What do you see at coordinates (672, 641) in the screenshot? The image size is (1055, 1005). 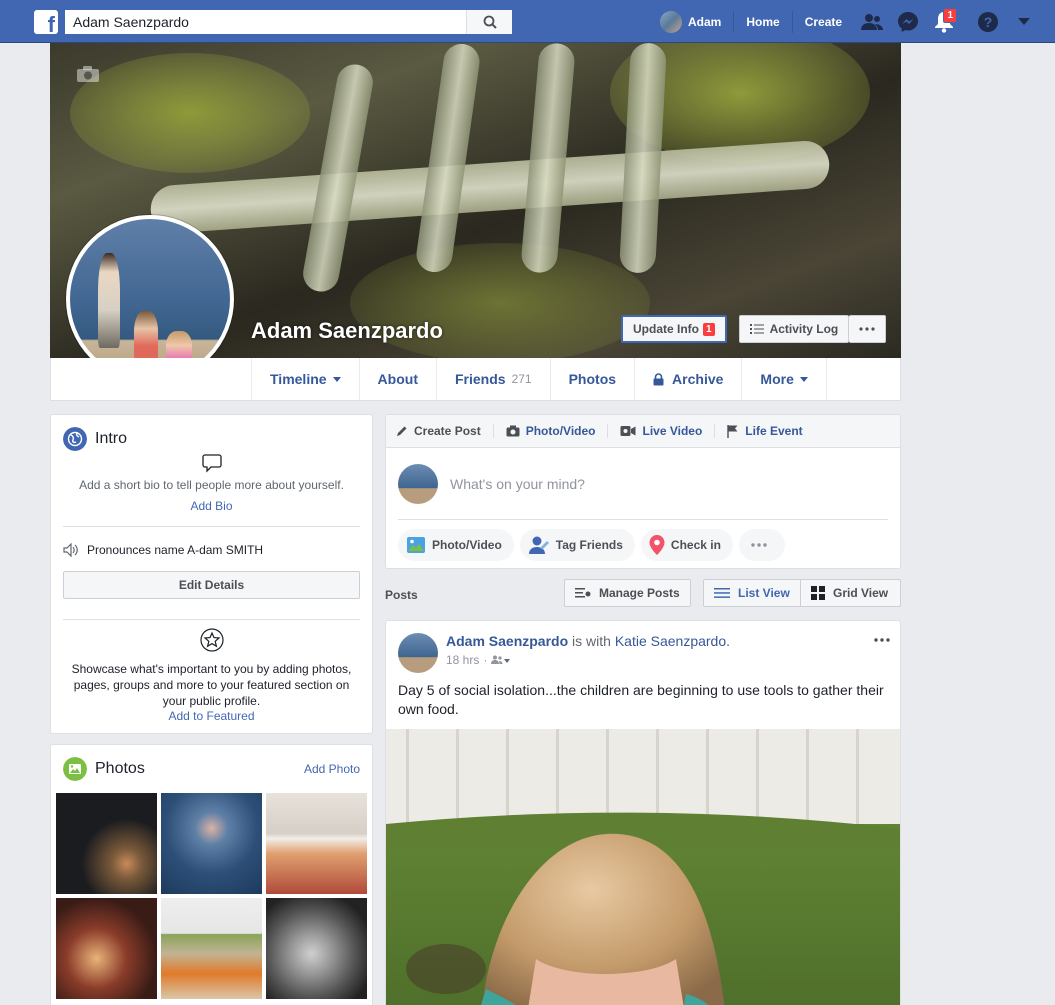 I see `post-tagged-link: Katie Saenzpardo.` at bounding box center [672, 641].